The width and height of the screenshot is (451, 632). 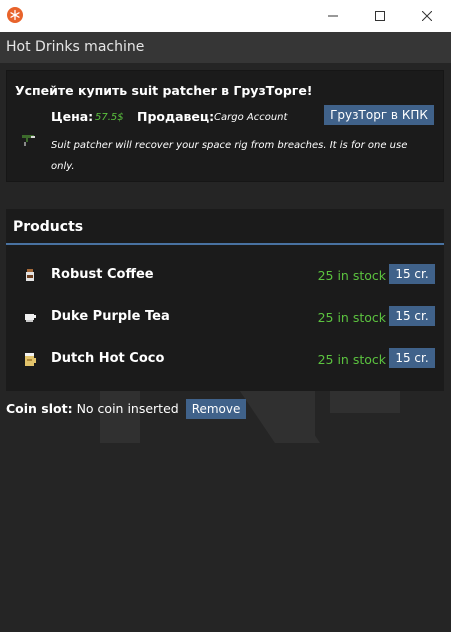 I want to click on products-title: Products, so click(x=48, y=227).